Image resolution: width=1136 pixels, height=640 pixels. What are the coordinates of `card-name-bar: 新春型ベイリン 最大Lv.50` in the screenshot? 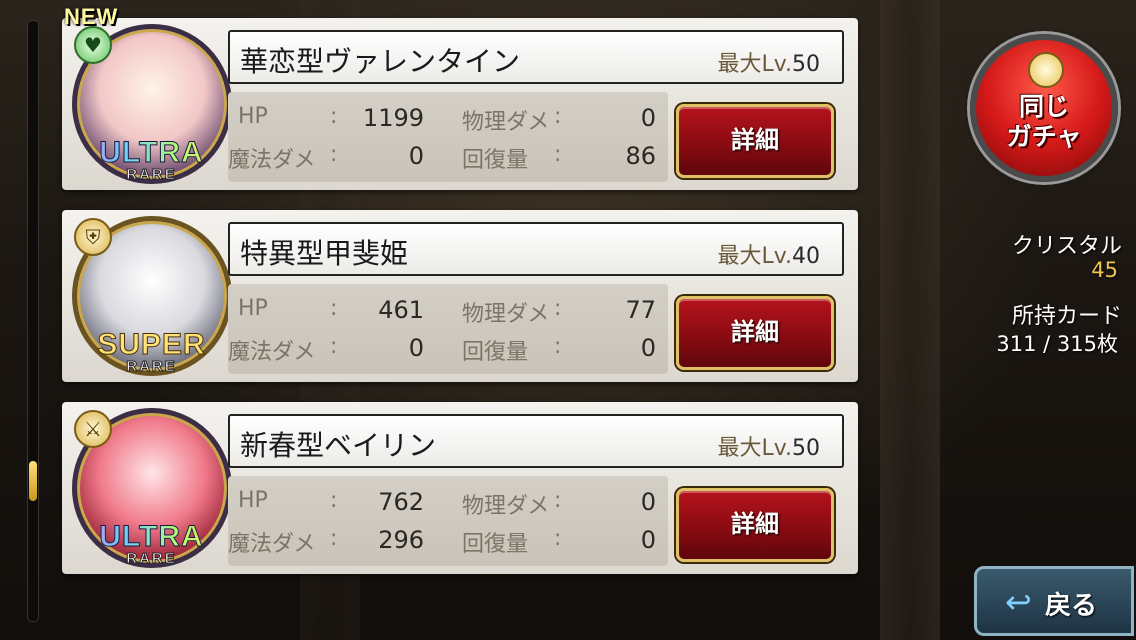 It's located at (536, 441).